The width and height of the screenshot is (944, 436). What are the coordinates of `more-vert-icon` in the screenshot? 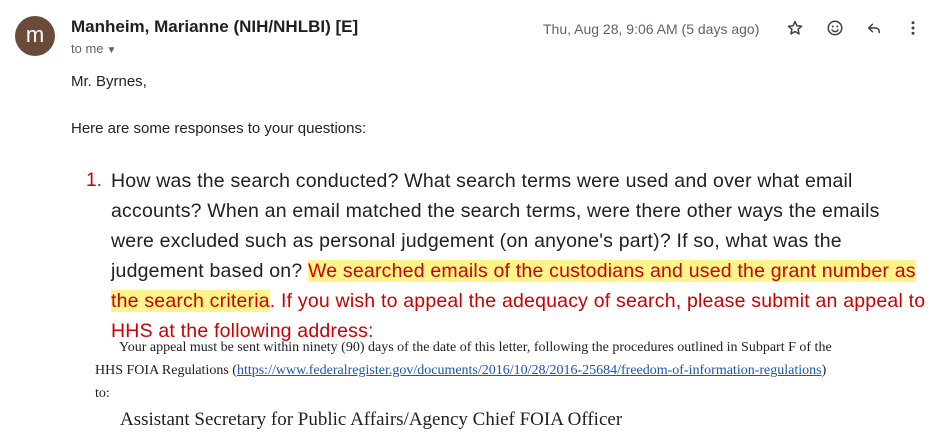 It's located at (913, 28).